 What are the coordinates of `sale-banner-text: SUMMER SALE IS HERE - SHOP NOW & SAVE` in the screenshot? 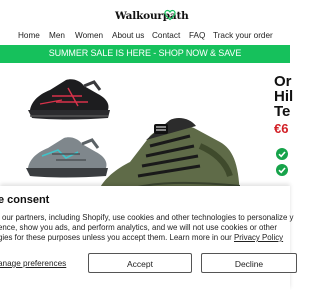 It's located at (145, 53).